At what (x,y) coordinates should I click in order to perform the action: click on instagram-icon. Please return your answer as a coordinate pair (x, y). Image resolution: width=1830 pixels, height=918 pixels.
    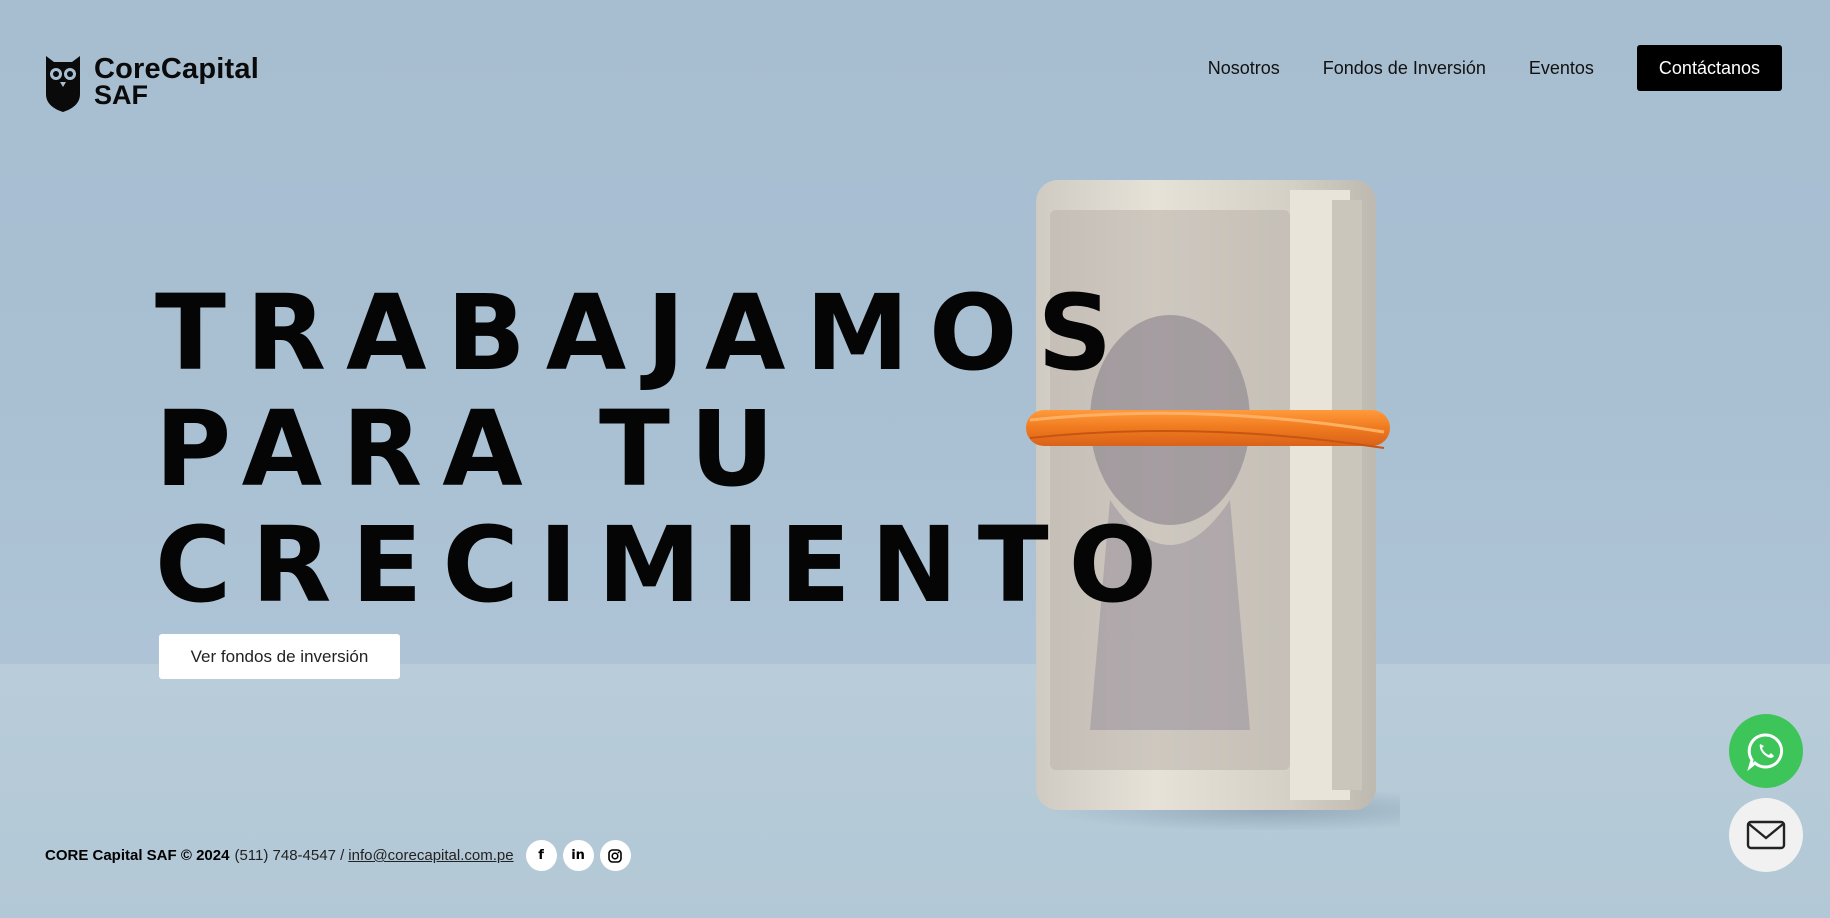
    Looking at the image, I should click on (615, 855).